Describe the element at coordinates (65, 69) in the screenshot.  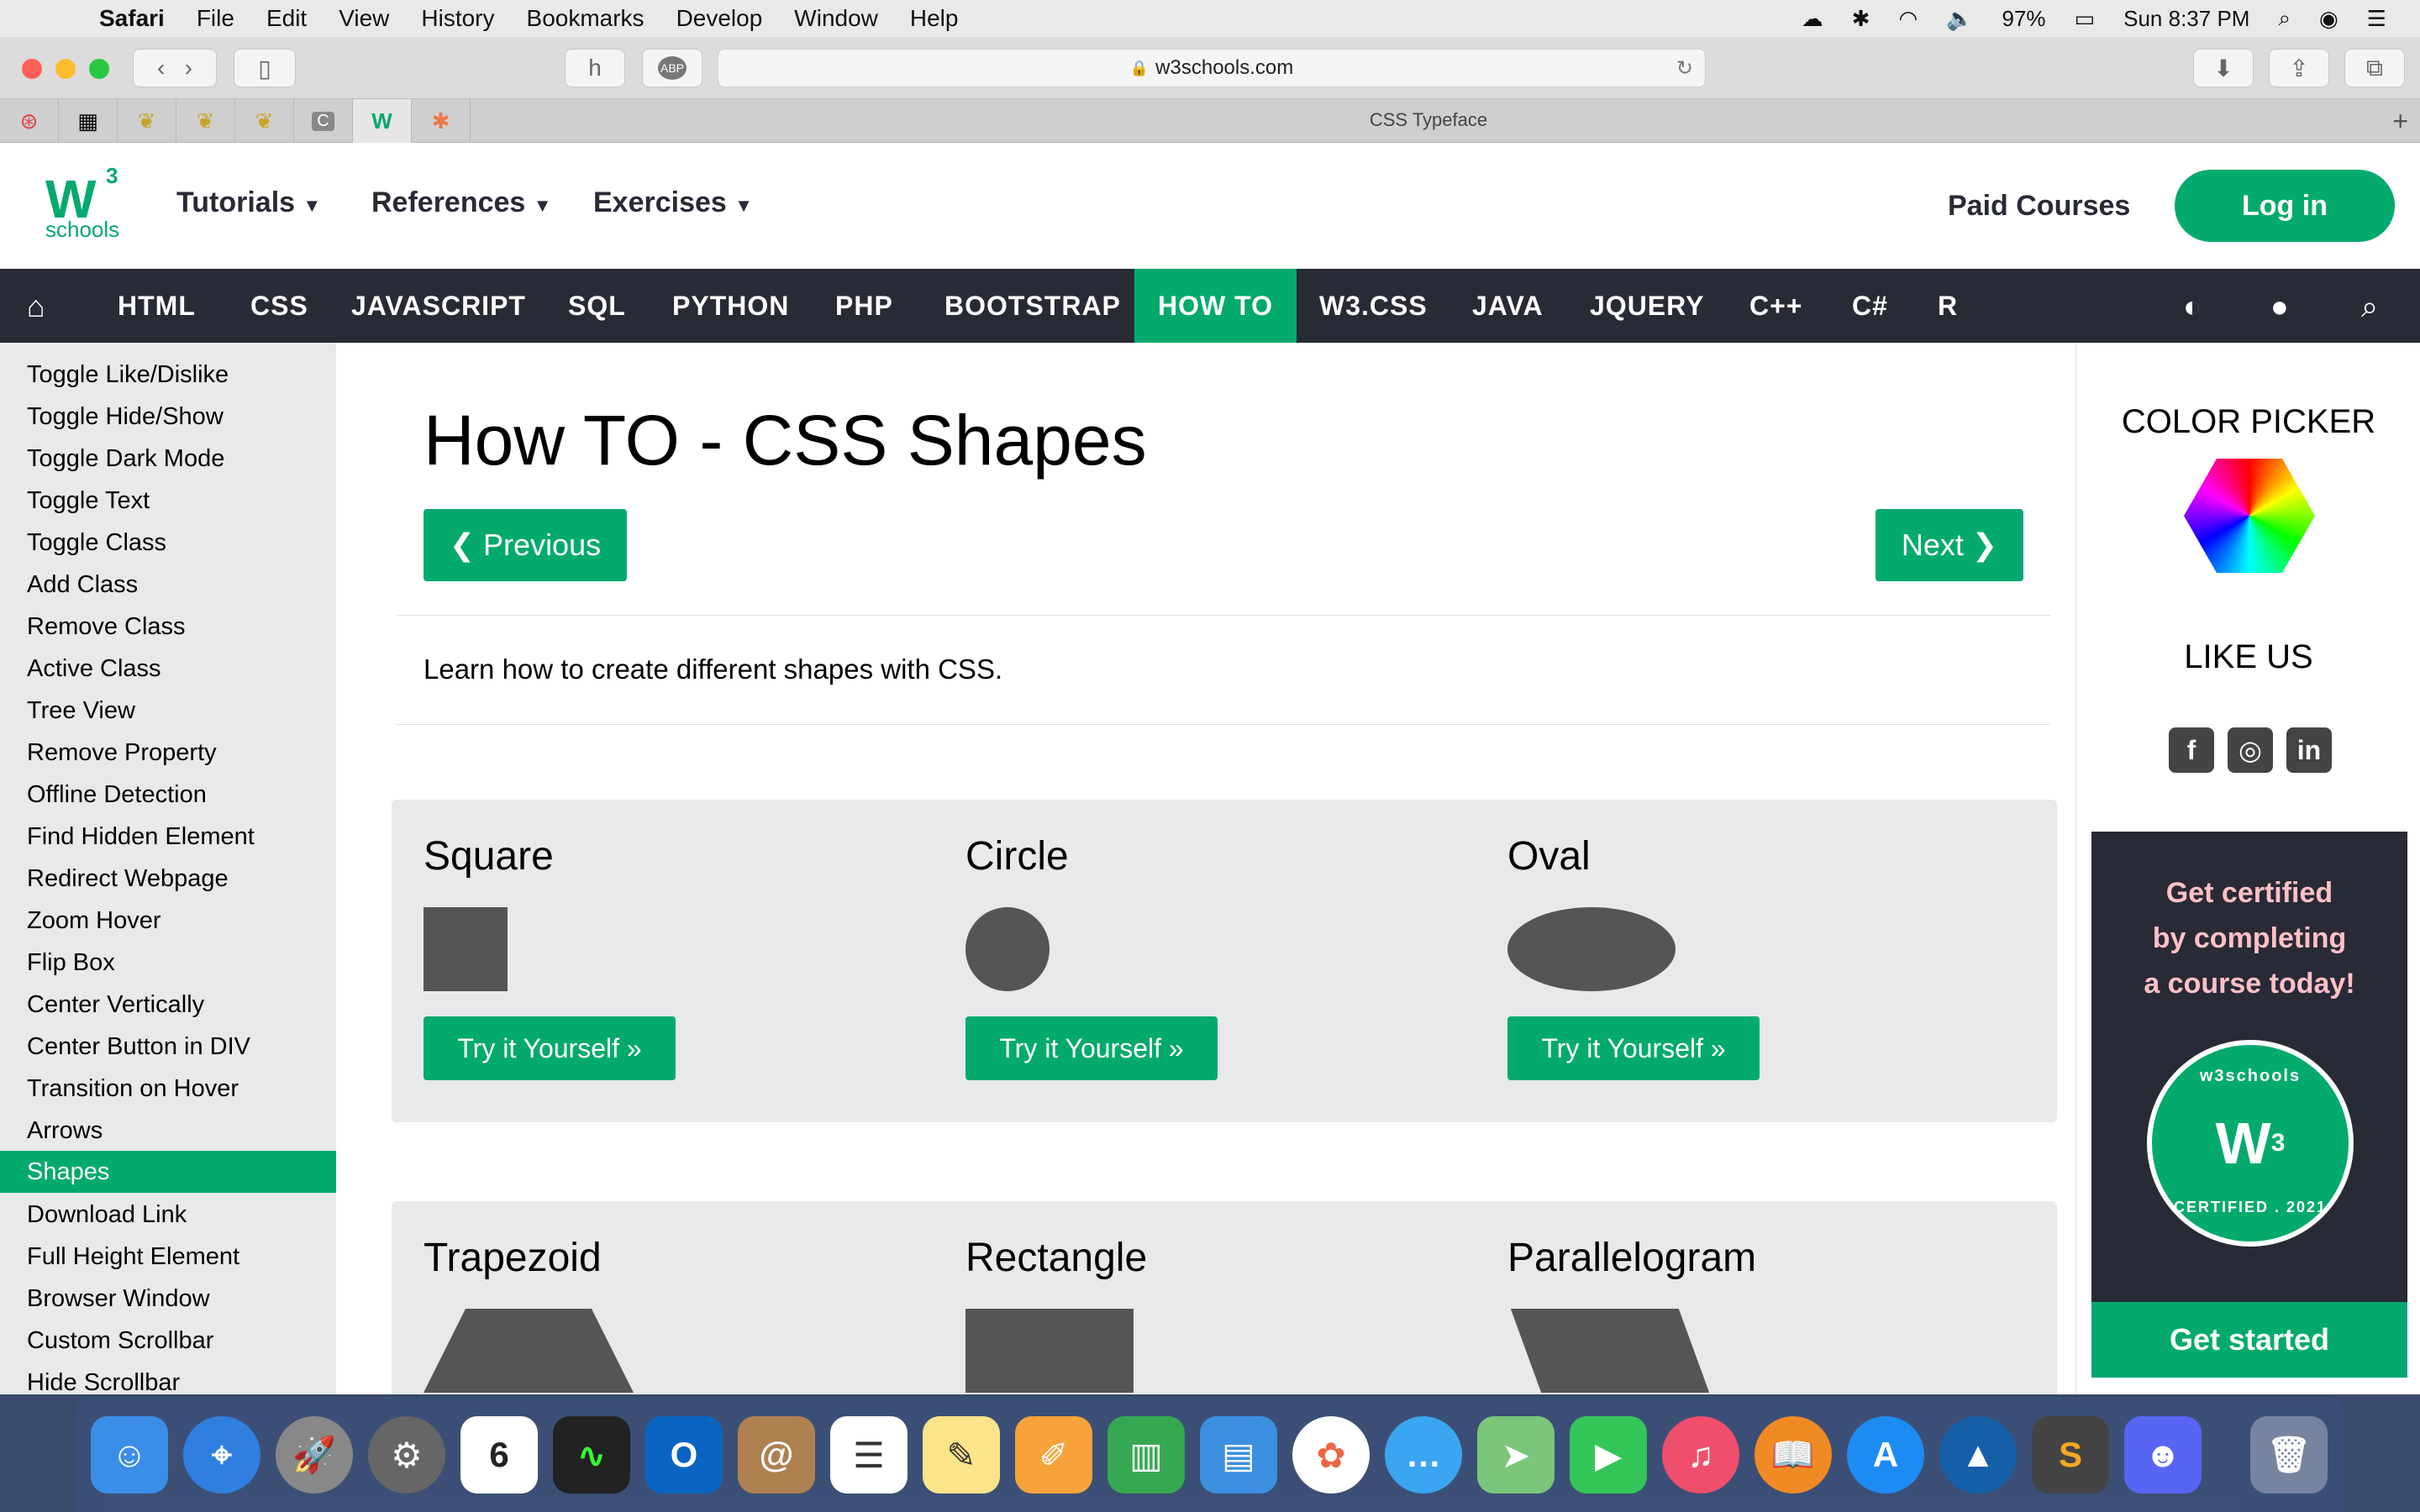
I see `minimize-window-button` at that location.